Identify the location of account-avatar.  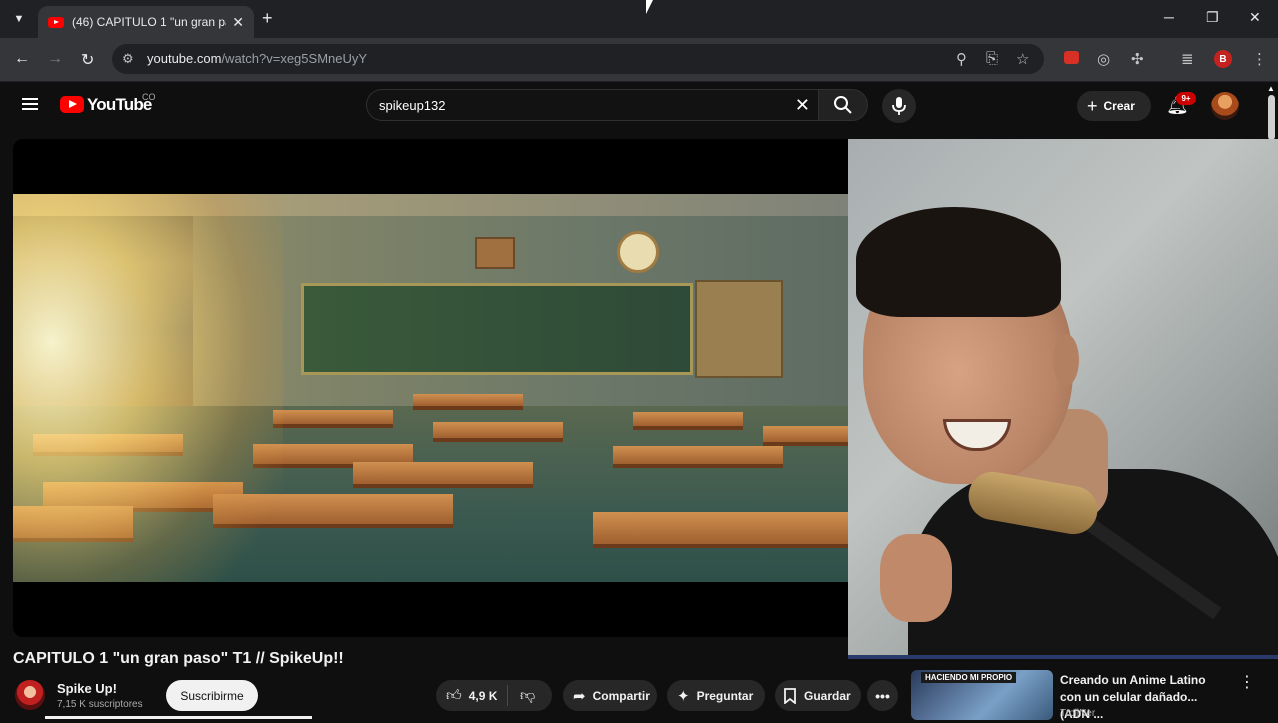
(1225, 106).